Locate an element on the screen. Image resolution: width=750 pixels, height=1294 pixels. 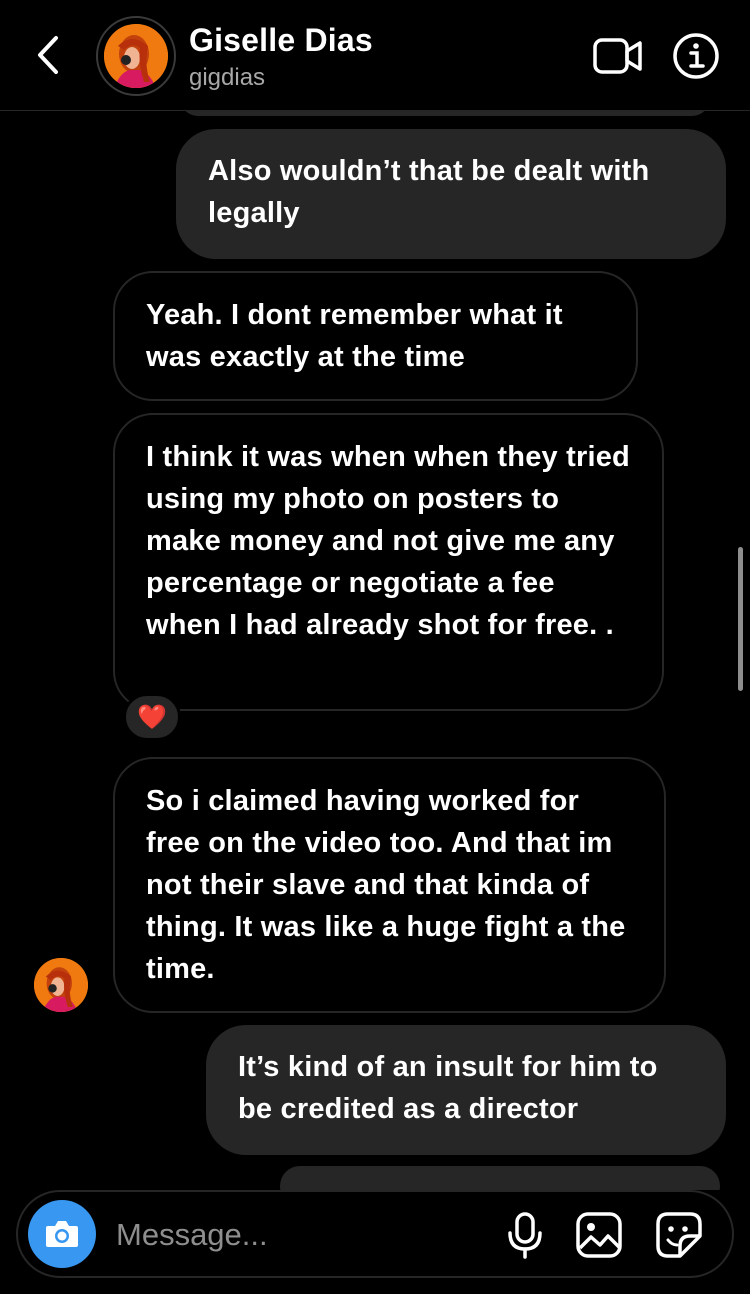
contact-username: gigdias is located at coordinates (227, 78).